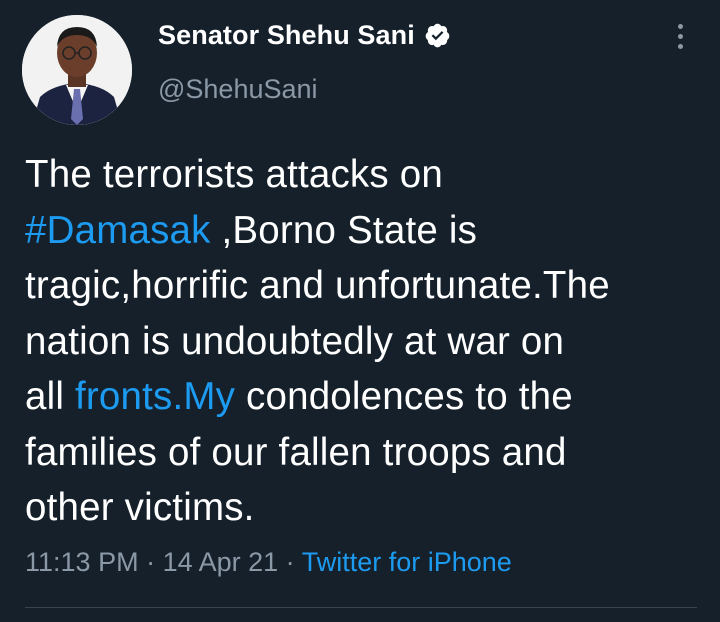  I want to click on tweet-text-segment: families of our fallen troops and, so click(296, 452).